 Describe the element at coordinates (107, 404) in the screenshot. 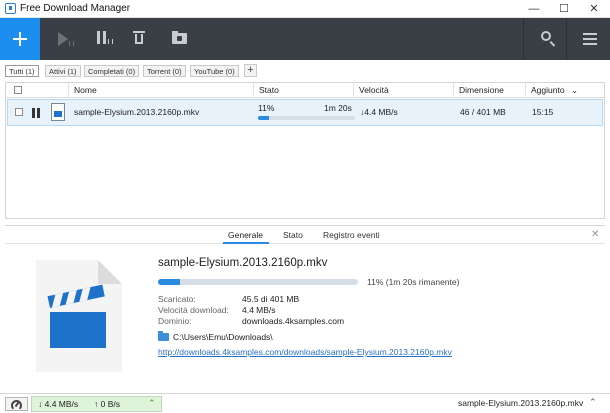

I see `upload-speed: ↑ 0 B/s` at that location.